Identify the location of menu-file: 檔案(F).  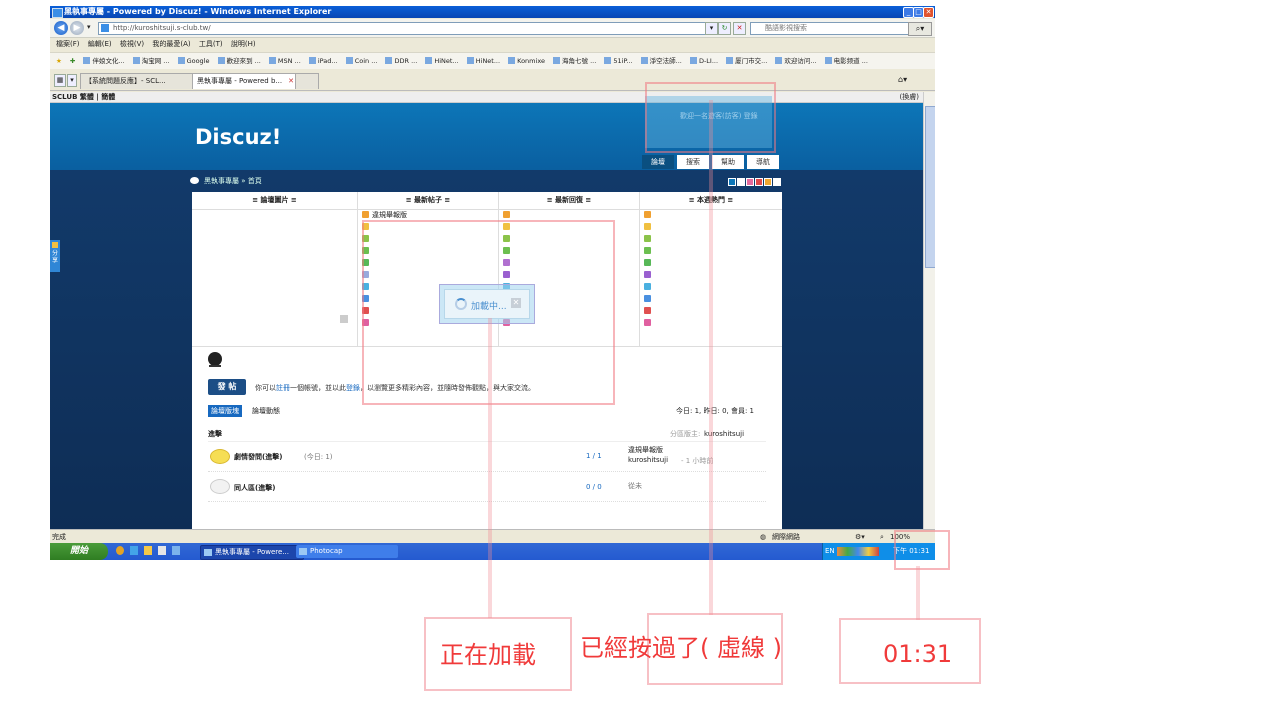
(68, 44).